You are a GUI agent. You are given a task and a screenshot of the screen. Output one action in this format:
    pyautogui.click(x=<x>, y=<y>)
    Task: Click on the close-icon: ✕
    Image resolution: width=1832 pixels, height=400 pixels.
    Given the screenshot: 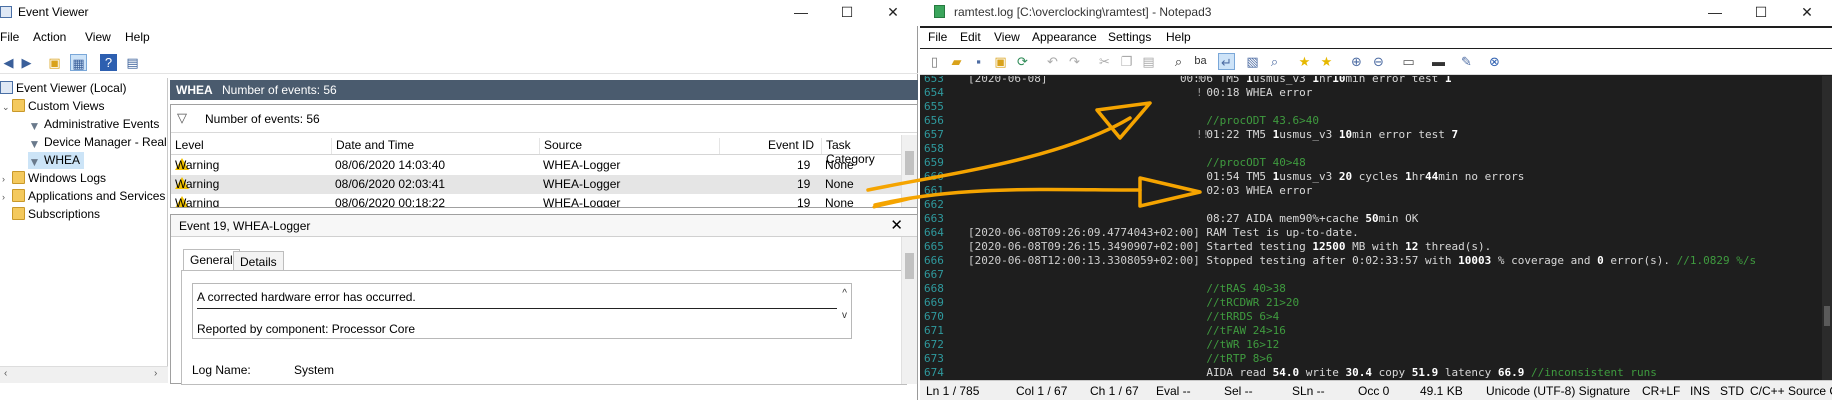 What is the action you would take?
    pyautogui.click(x=896, y=225)
    